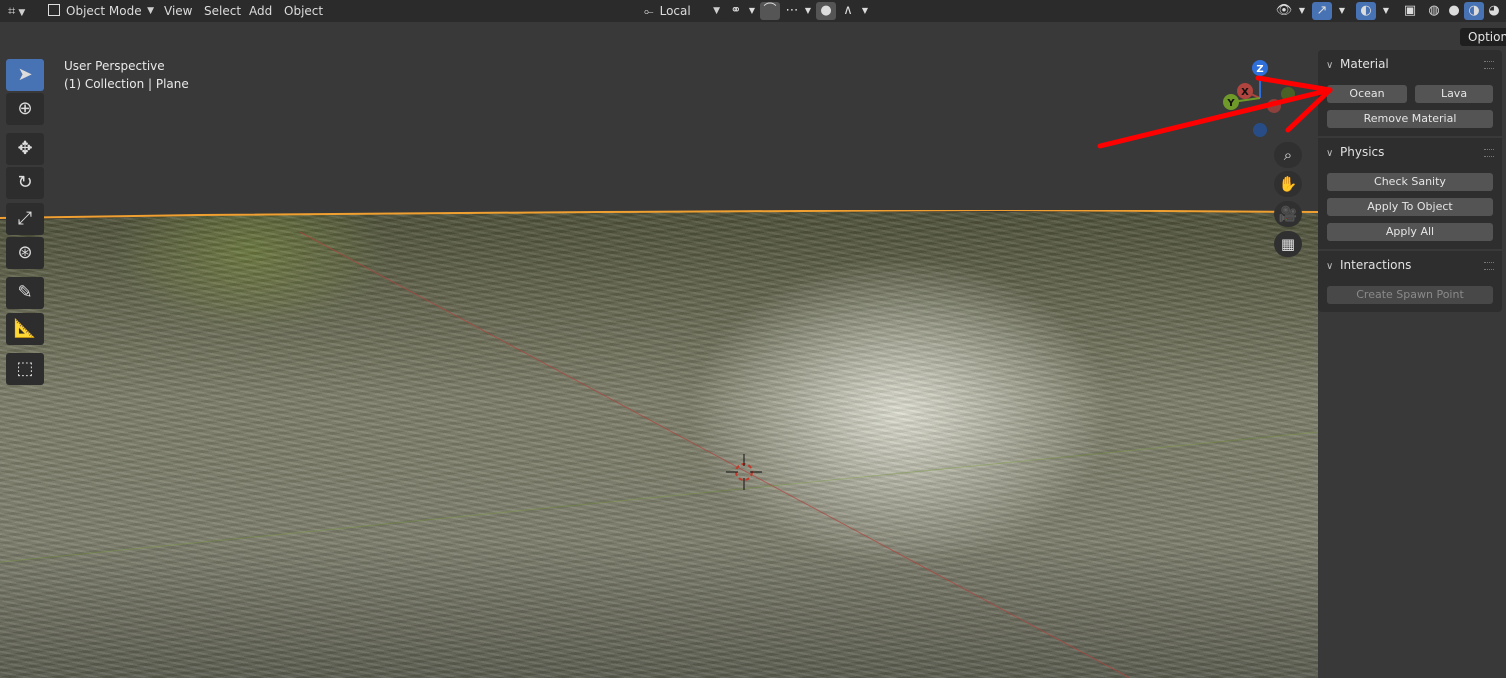 This screenshot has height=678, width=1506. What do you see at coordinates (178, 11) in the screenshot?
I see `menu-view: View` at bounding box center [178, 11].